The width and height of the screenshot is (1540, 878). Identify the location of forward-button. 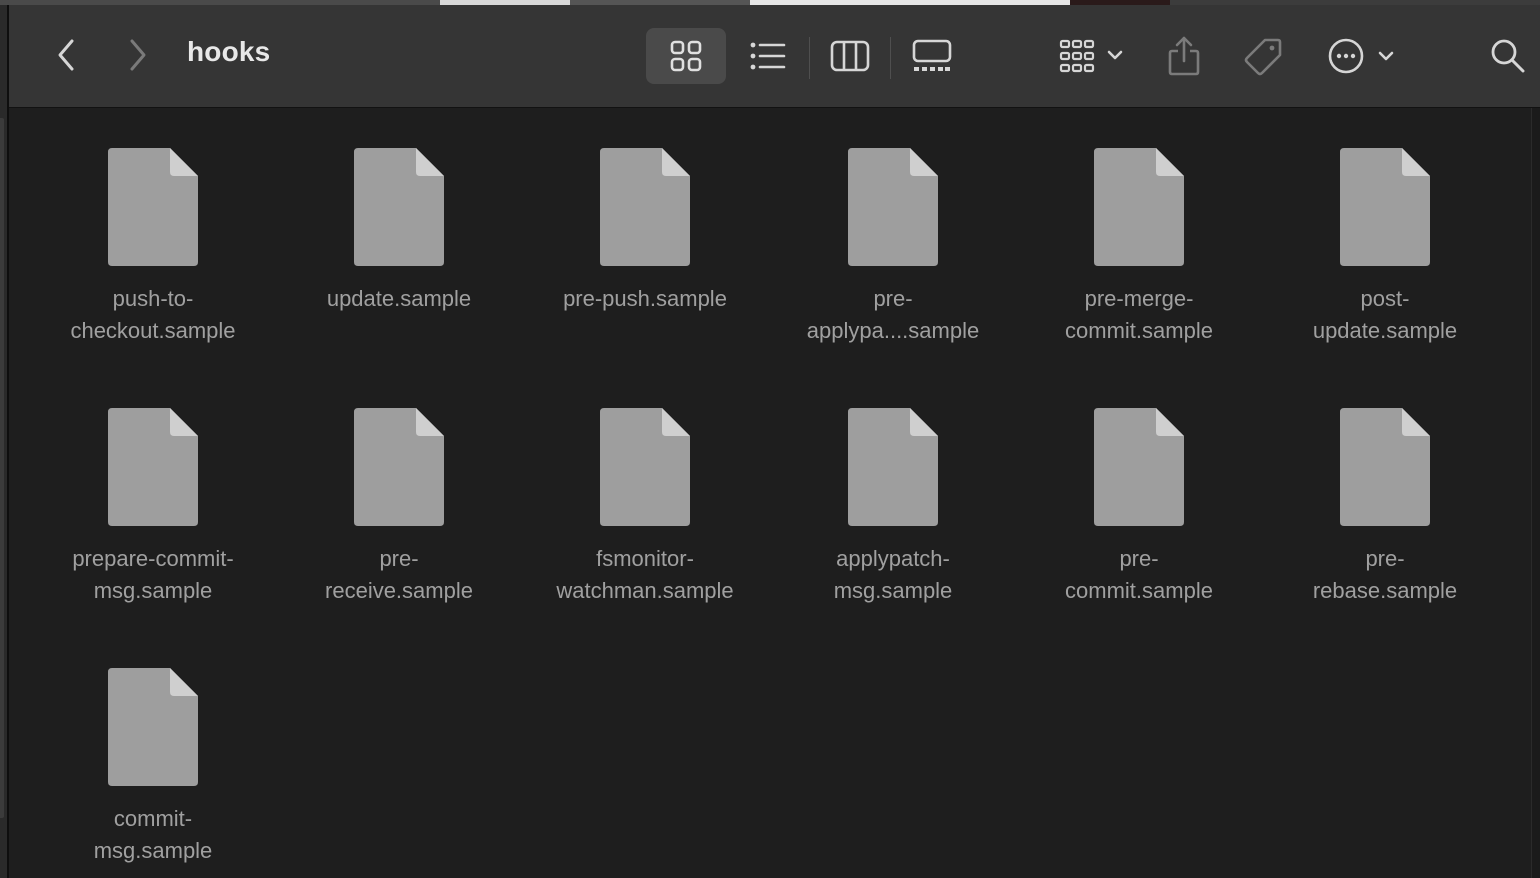
(137, 55).